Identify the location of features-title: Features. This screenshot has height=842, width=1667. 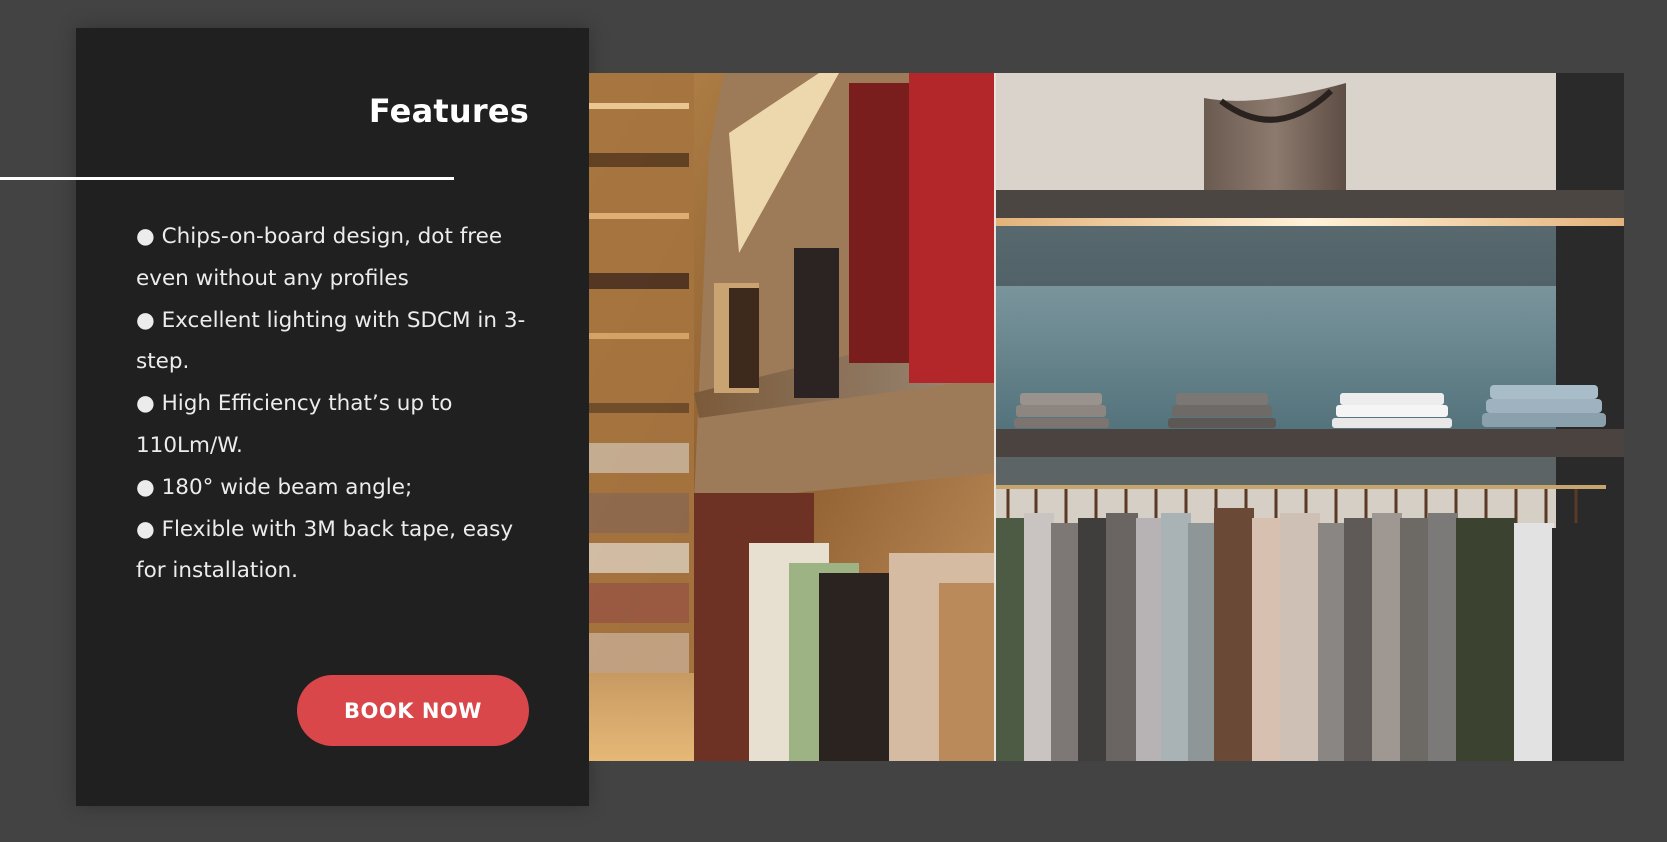
(448, 111).